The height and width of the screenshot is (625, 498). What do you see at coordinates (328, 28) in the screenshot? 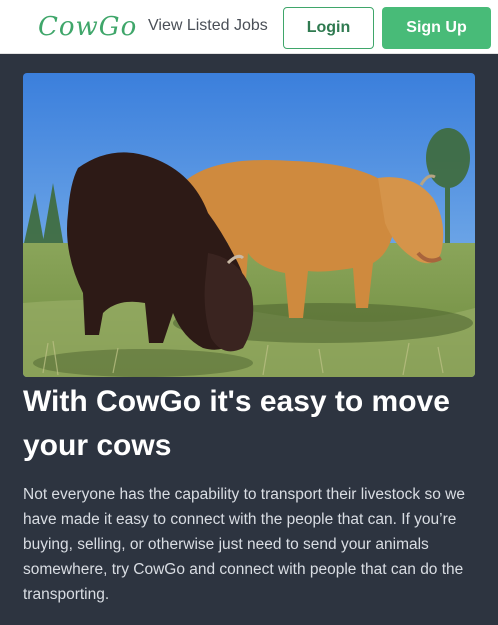
I see `login-button: Login` at bounding box center [328, 28].